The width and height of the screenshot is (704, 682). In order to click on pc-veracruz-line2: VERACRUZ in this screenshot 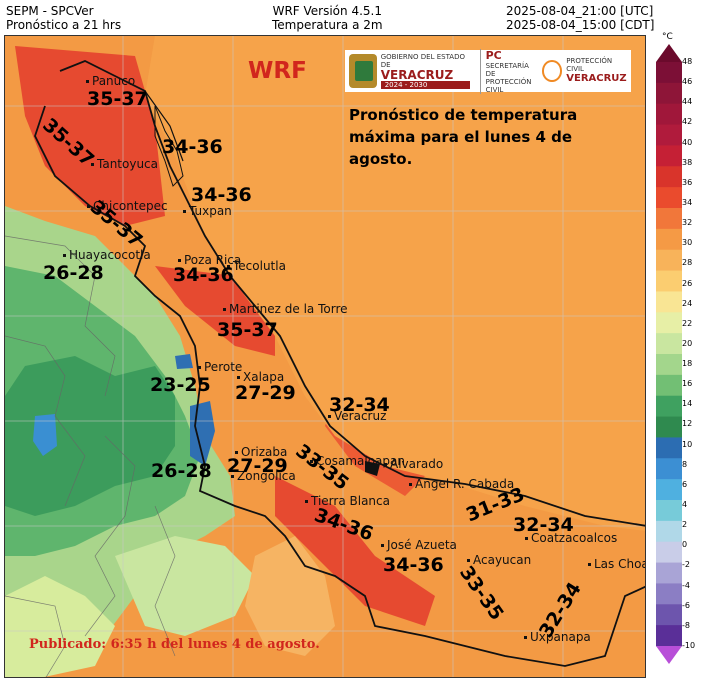, I will do `click(596, 78)`.